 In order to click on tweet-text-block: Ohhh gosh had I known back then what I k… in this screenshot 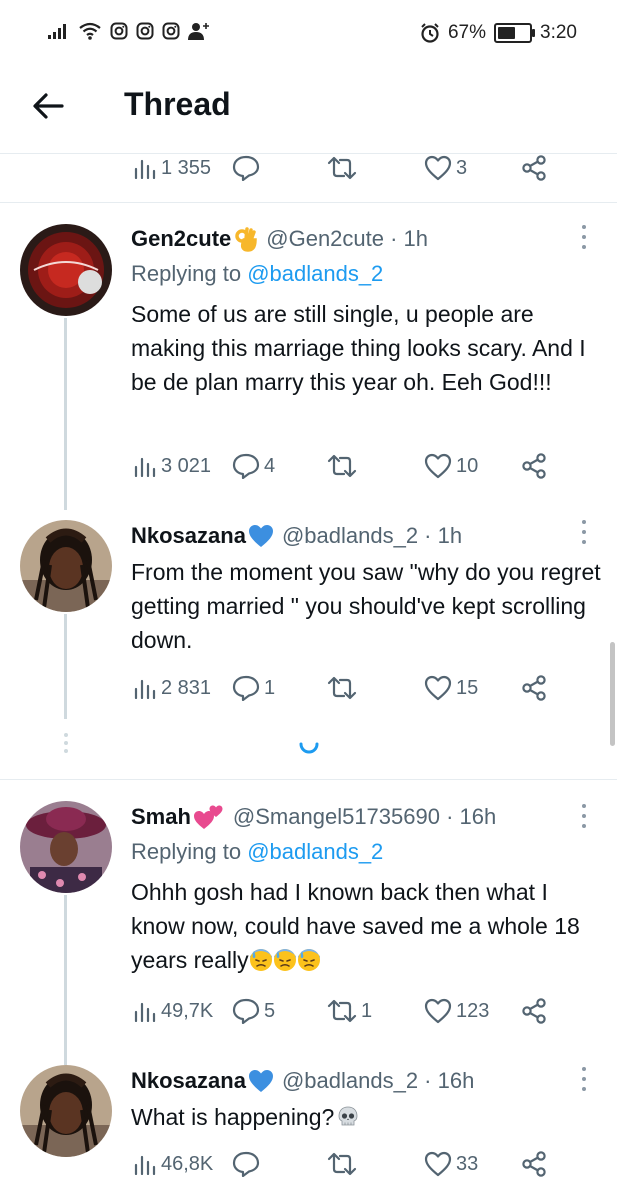, I will do `click(366, 926)`.